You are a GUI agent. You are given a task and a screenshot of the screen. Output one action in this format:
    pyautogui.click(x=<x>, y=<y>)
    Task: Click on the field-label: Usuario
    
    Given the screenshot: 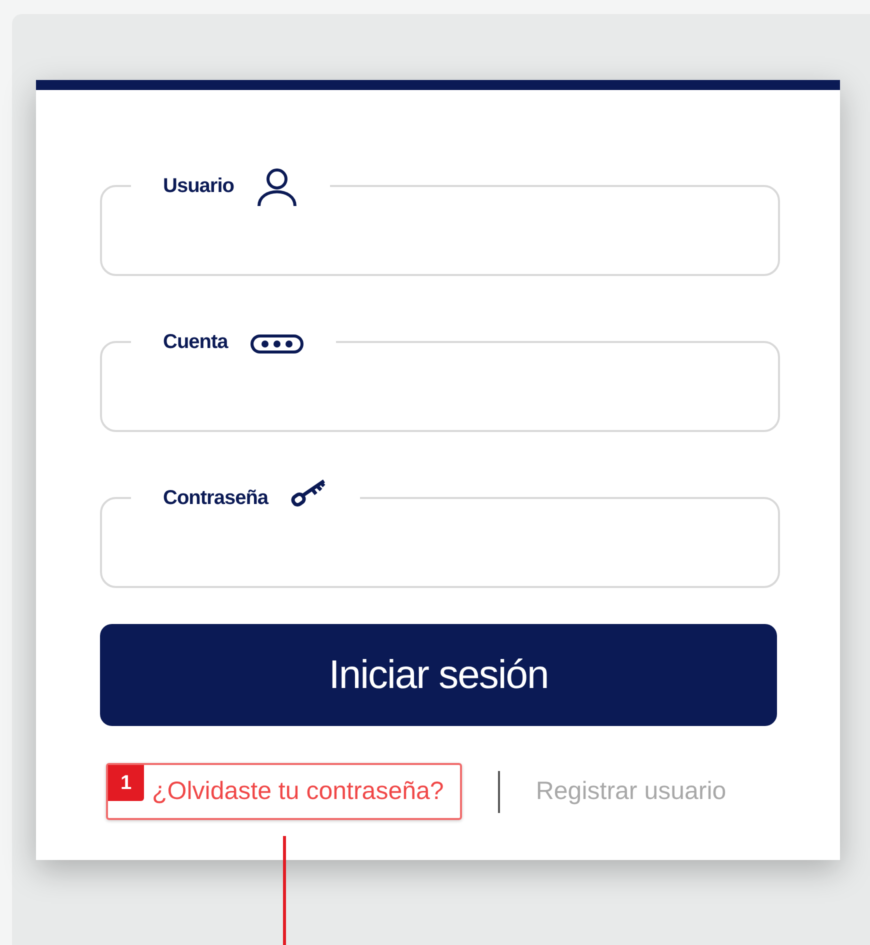 What is the action you would take?
    pyautogui.click(x=198, y=187)
    